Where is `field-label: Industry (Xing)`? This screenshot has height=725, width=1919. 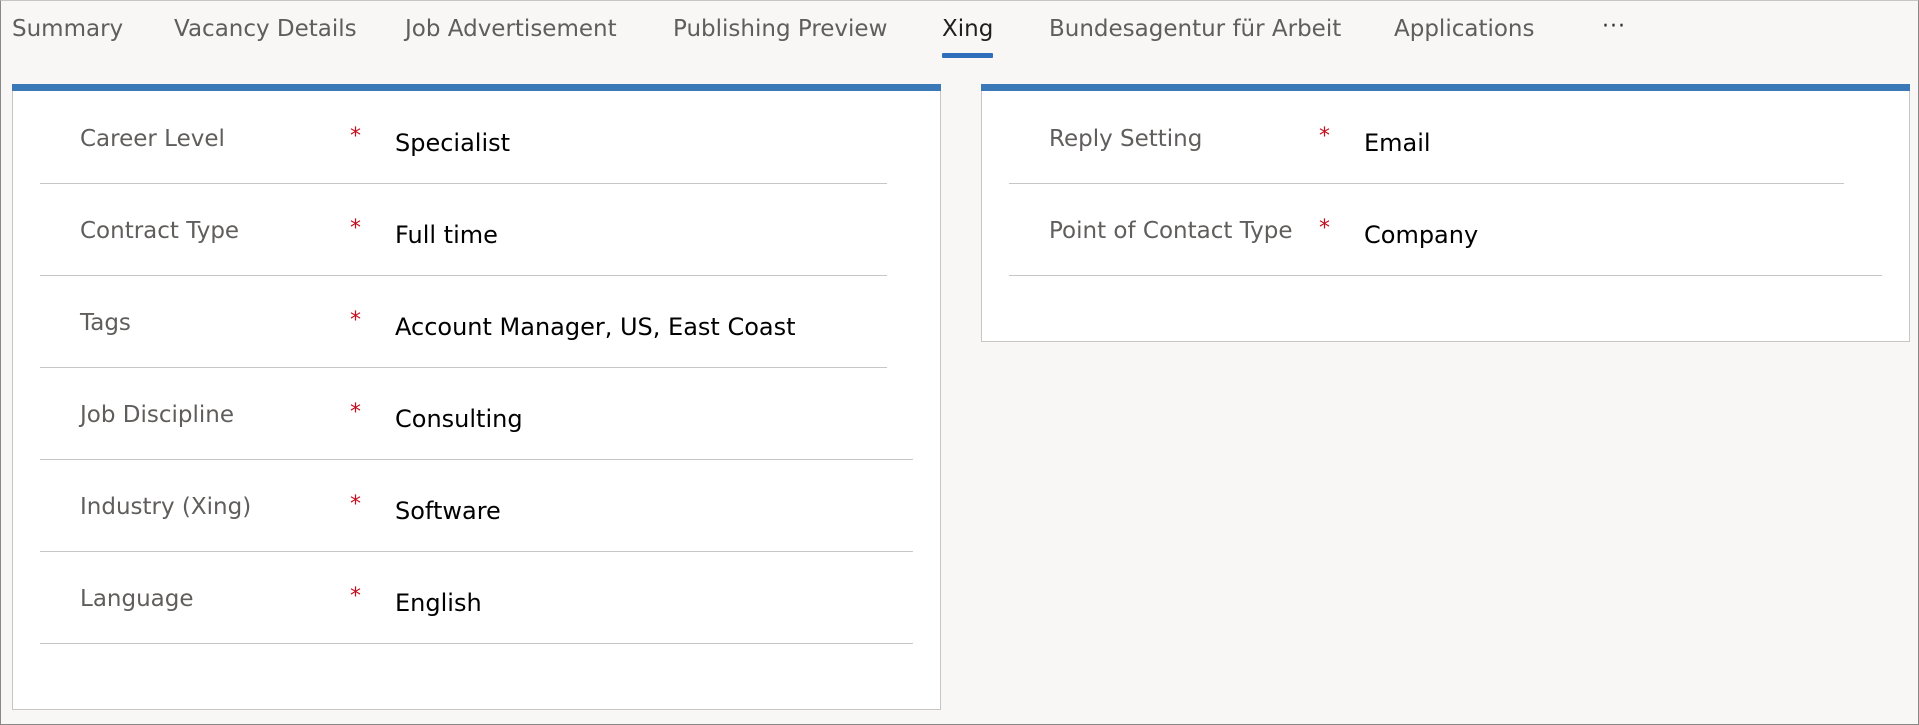 field-label: Industry (Xing) is located at coordinates (166, 507).